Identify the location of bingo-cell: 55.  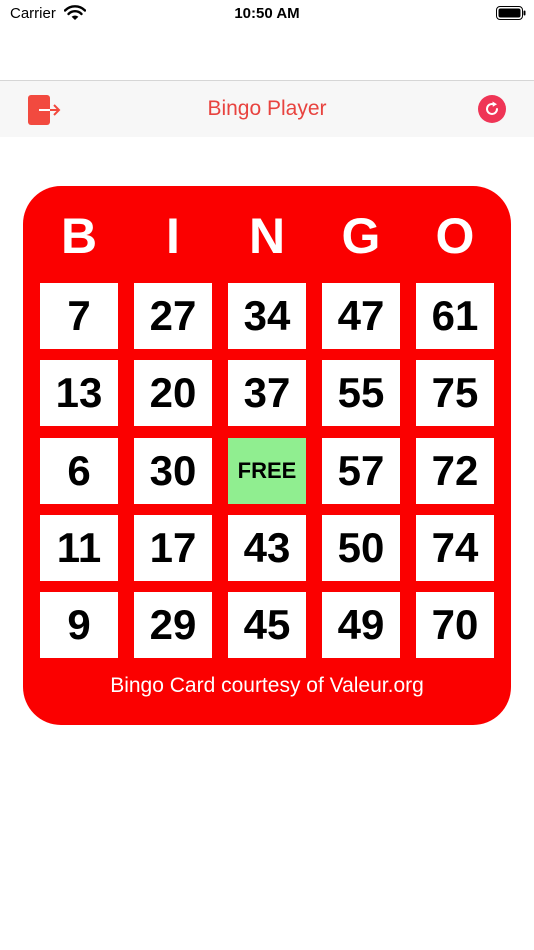
(361, 393).